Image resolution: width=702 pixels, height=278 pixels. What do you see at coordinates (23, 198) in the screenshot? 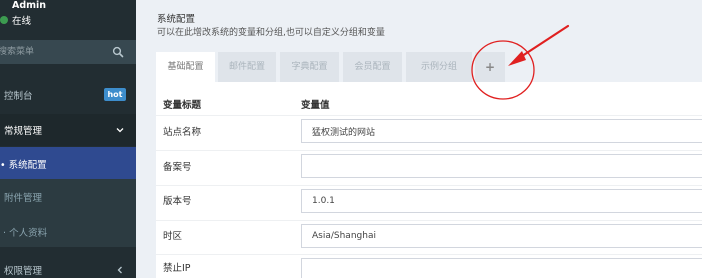
I see `sidebar-item-label: 附件管理` at bounding box center [23, 198].